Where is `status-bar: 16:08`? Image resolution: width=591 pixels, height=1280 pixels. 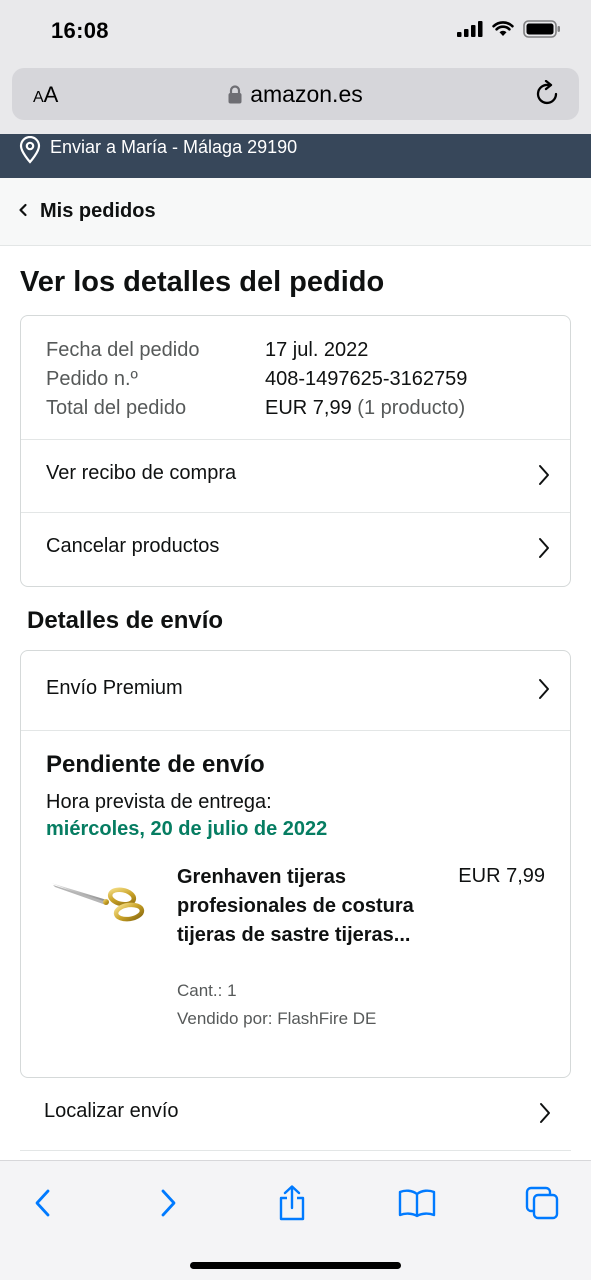
status-bar: 16:08 is located at coordinates (295, 31).